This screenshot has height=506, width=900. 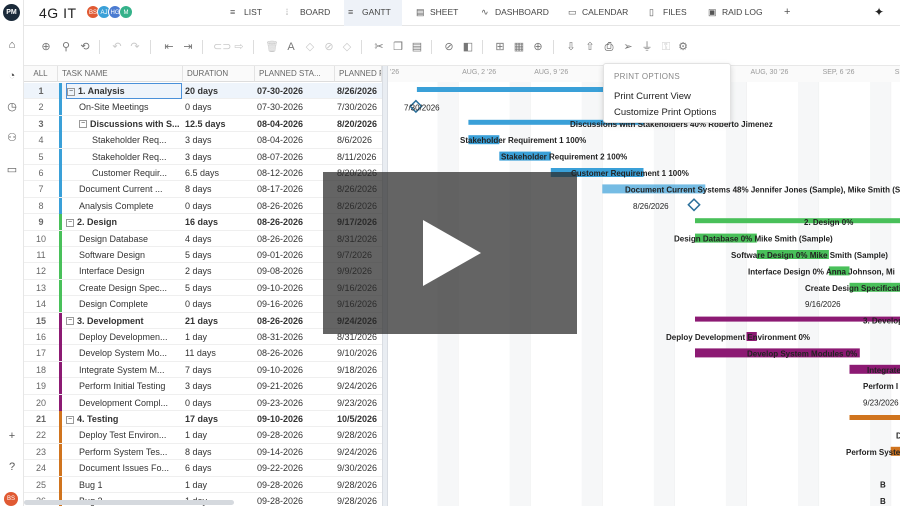 What do you see at coordinates (219, 74) in the screenshot?
I see `column-header-duration: DURATION` at bounding box center [219, 74].